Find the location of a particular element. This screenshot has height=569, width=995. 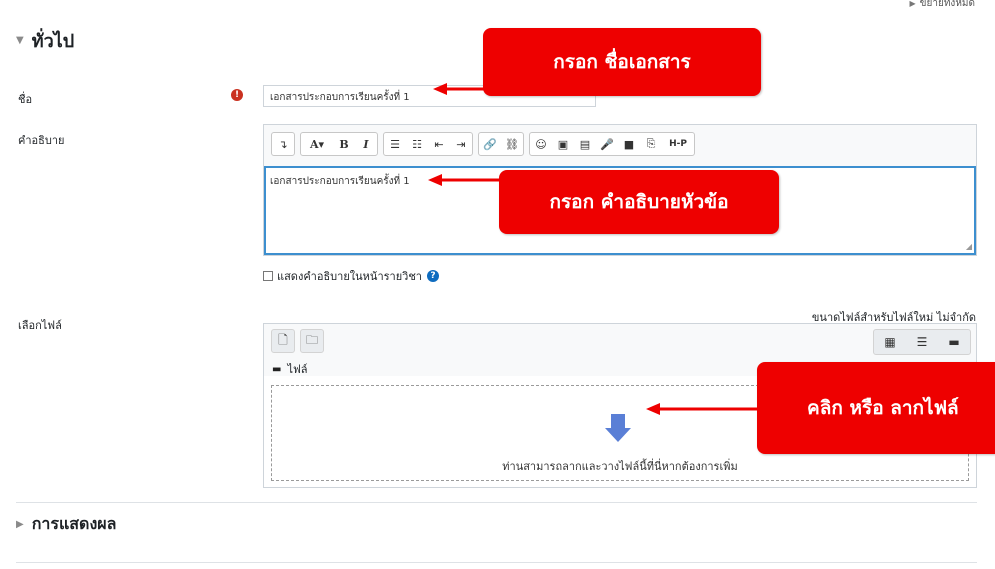

ordered-list-icon: ☷ is located at coordinates (417, 144).